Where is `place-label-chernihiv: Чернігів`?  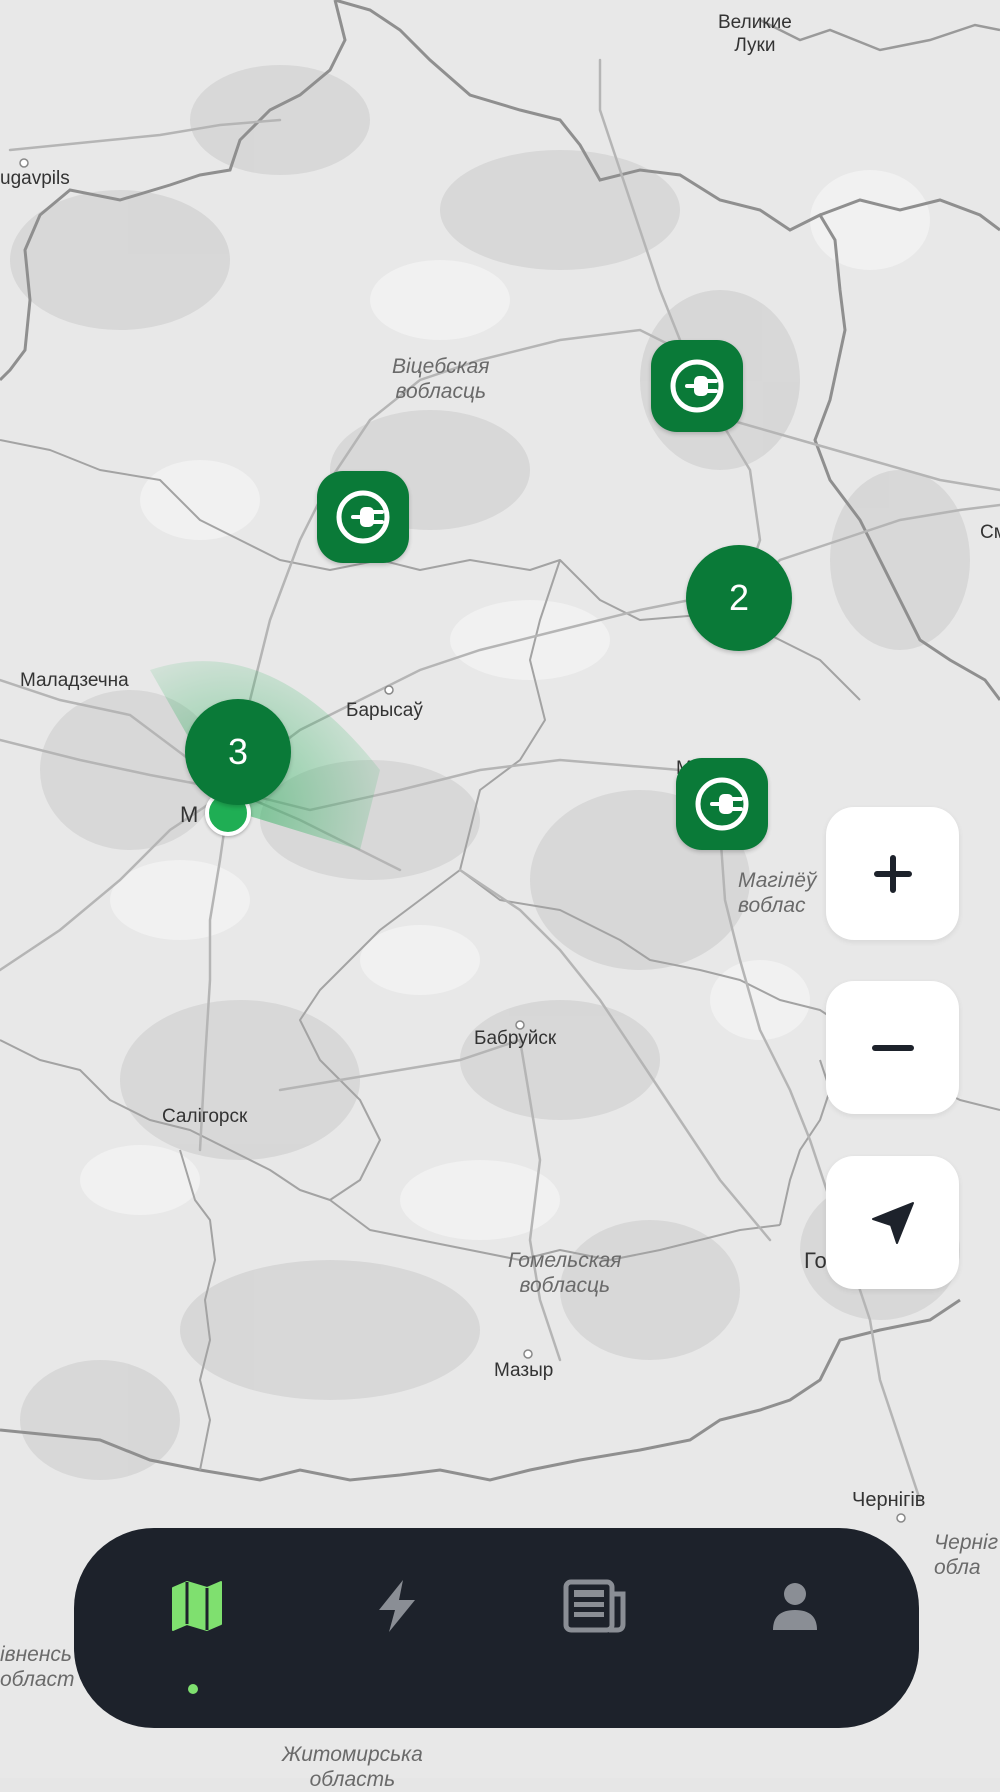
place-label-chernihiv: Чернігів is located at coordinates (889, 1500).